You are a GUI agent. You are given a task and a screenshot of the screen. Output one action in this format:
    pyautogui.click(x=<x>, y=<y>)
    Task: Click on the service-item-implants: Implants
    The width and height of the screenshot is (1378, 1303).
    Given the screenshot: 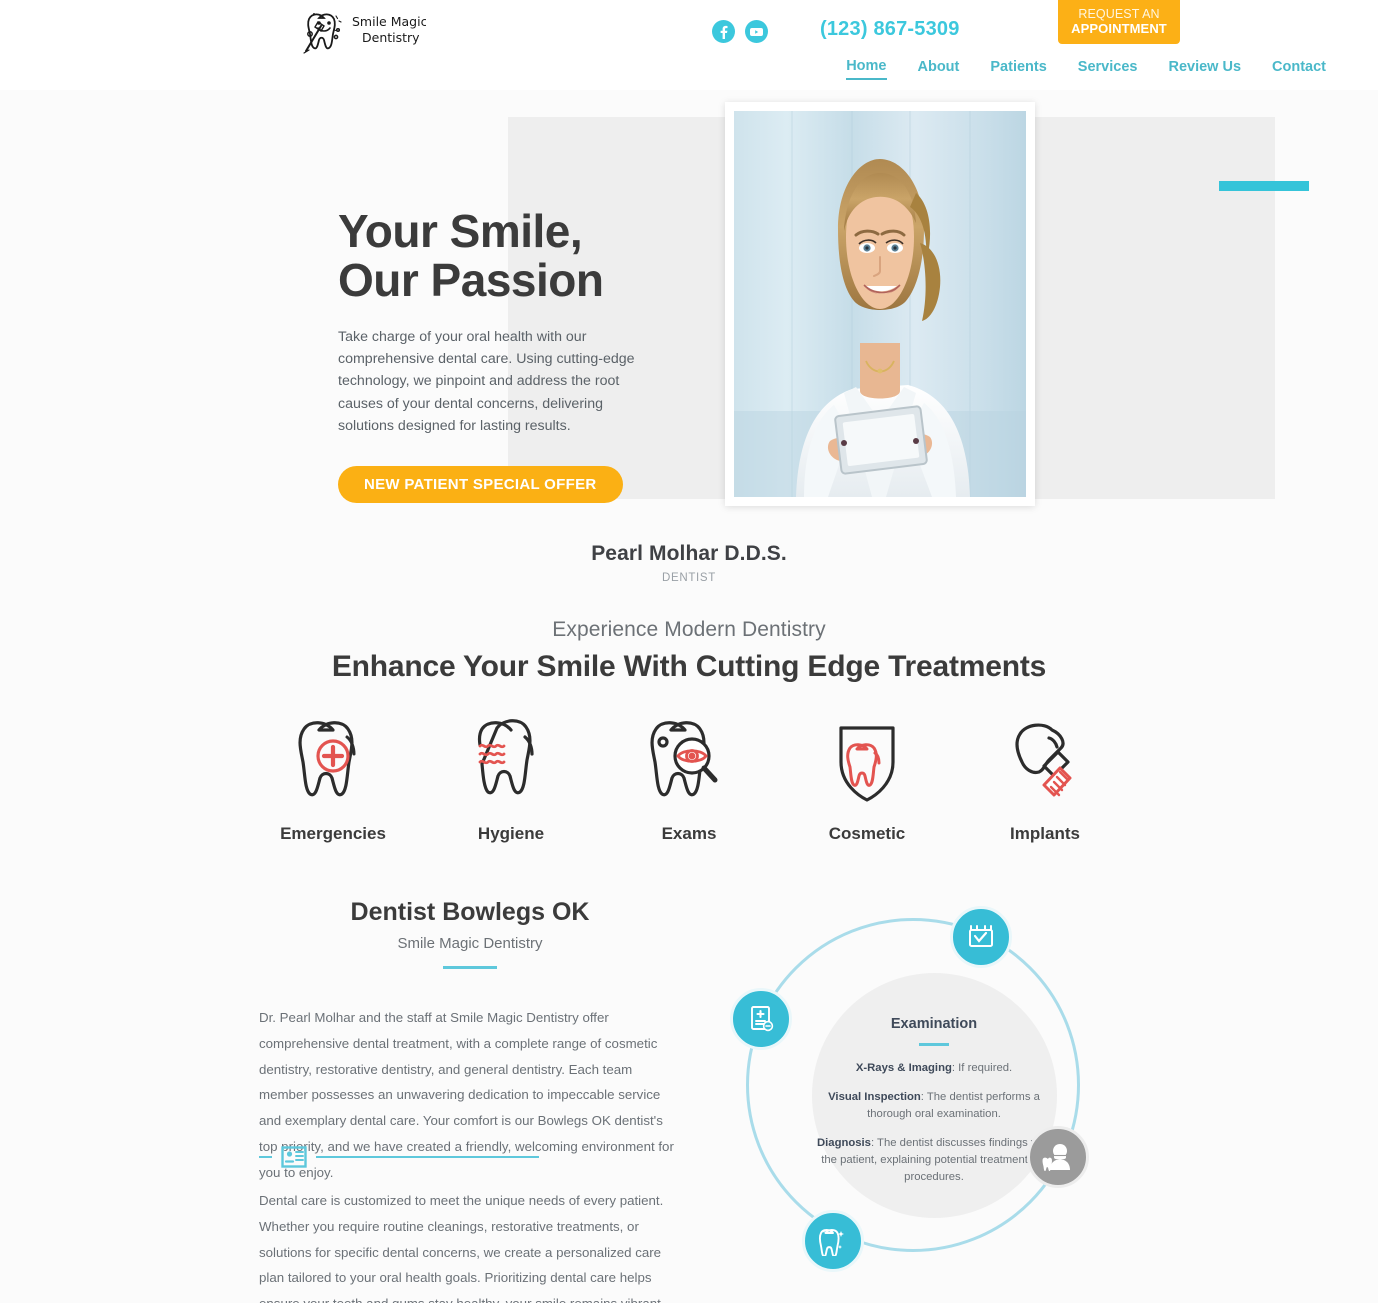 What is the action you would take?
    pyautogui.click(x=1045, y=780)
    